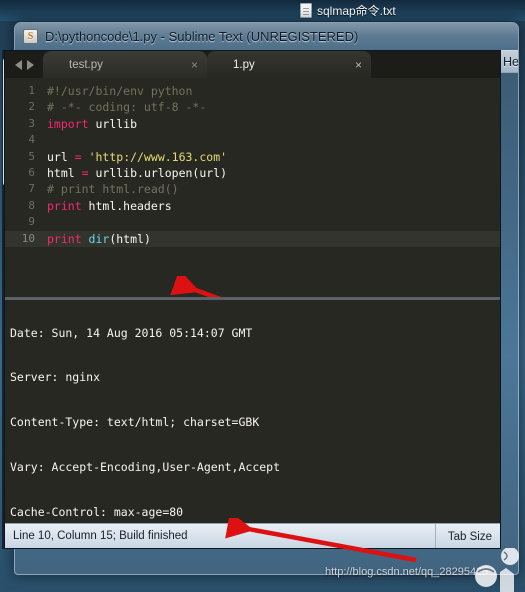  I want to click on tab-label: test.py, so click(86, 64).